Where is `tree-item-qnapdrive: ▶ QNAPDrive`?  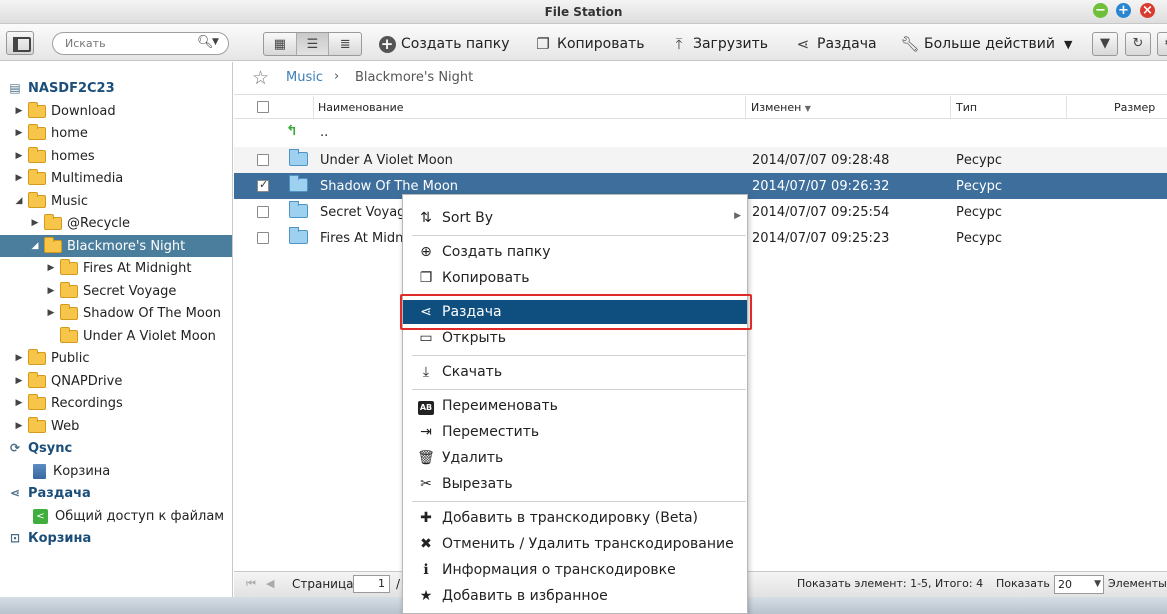 tree-item-qnapdrive: ▶ QNAPDrive is located at coordinates (116, 381).